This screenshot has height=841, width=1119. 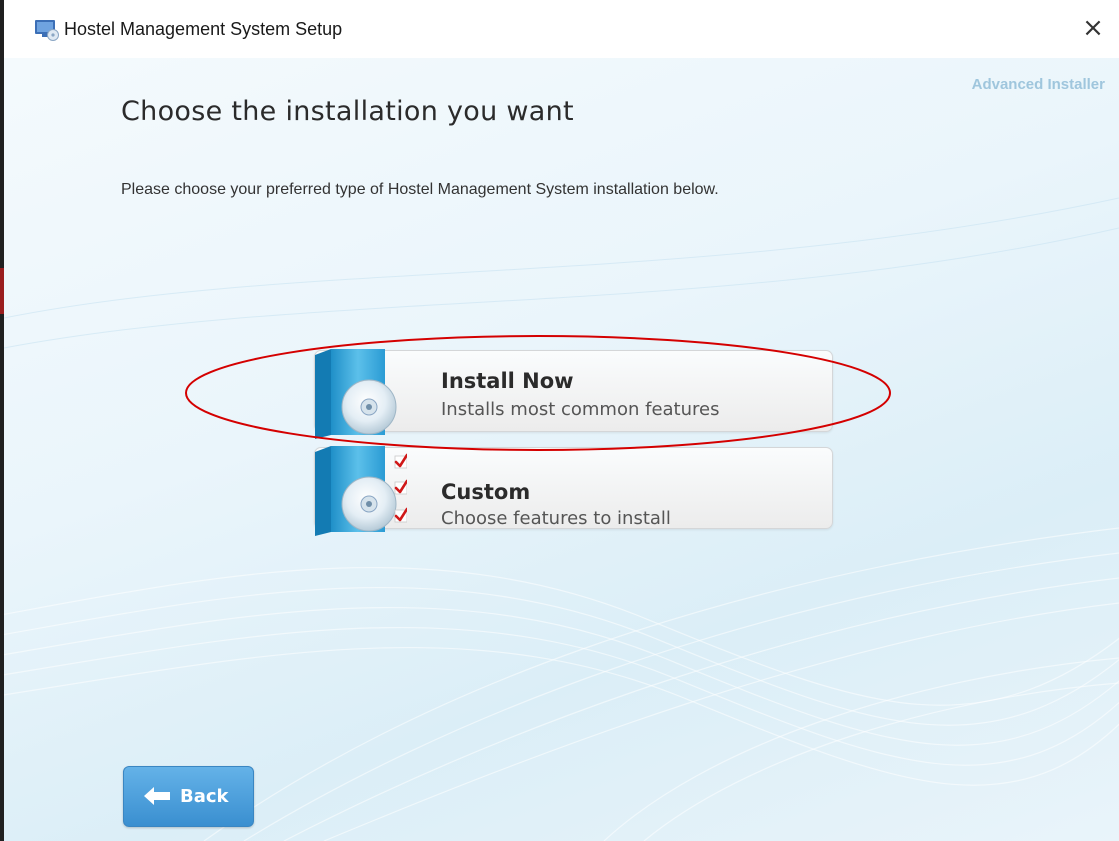 I want to click on highlight-ellipse, so click(x=538, y=393).